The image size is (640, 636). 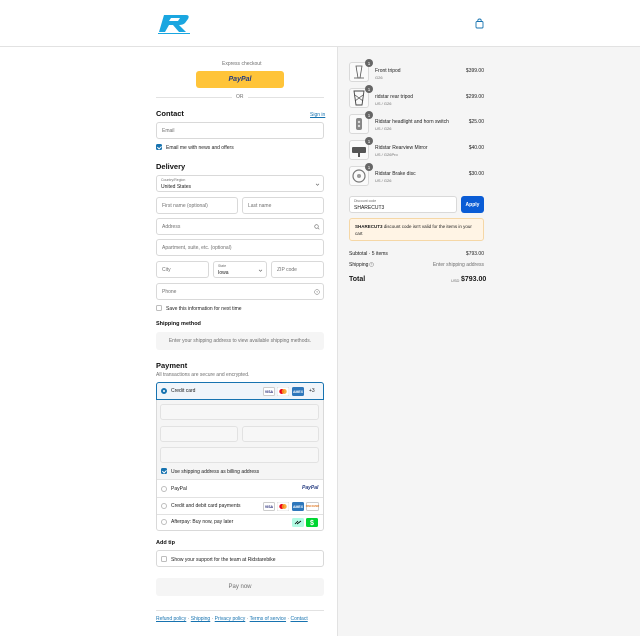 I want to click on item-name: Ridstar Rearview Mirror, so click(x=401, y=148).